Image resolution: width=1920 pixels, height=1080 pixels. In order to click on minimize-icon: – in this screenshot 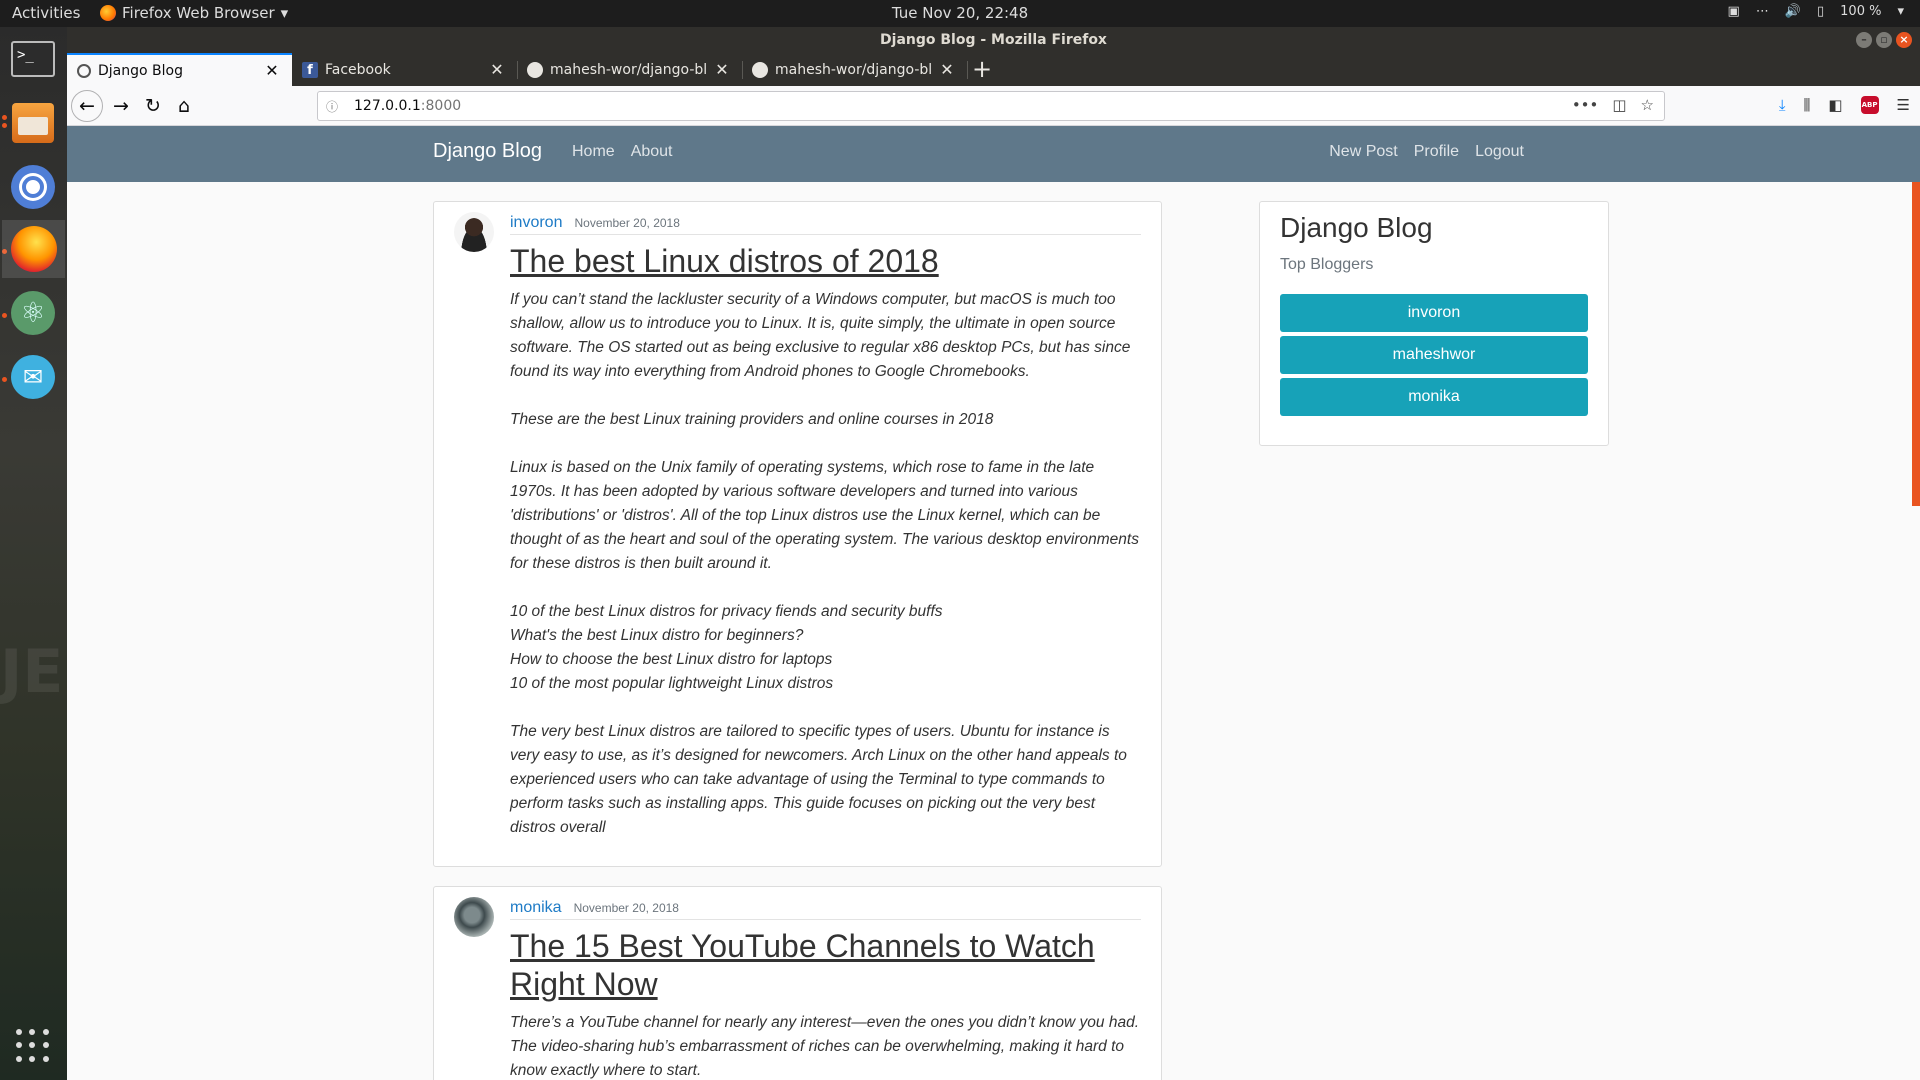, I will do `click(1864, 40)`.